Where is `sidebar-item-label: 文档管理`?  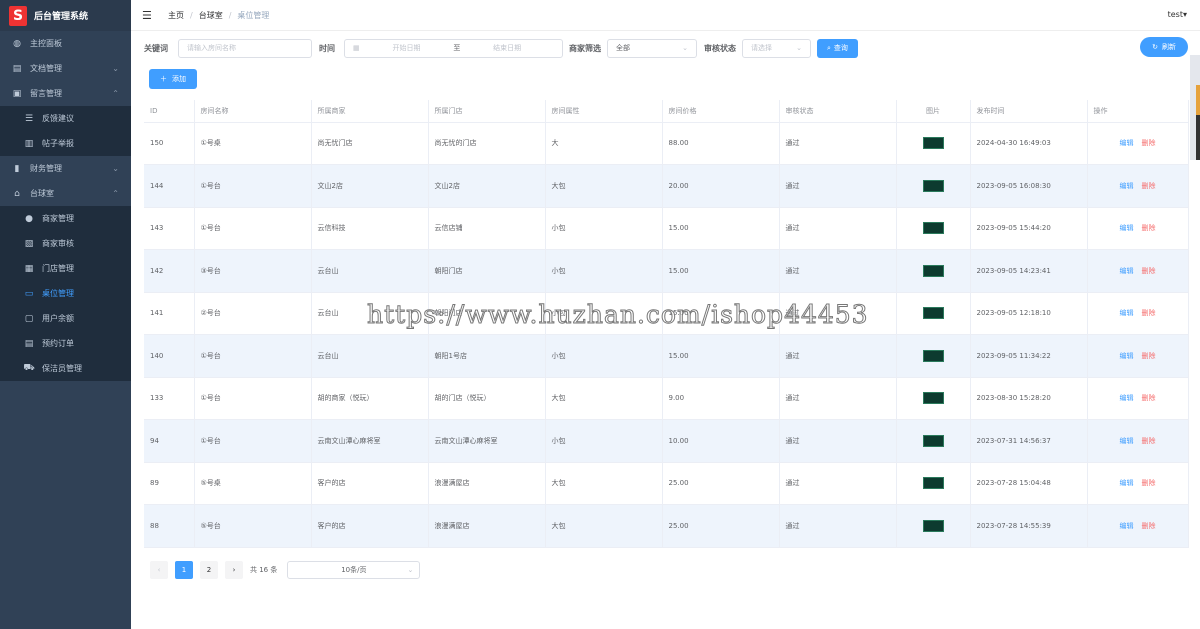 sidebar-item-label: 文档管理 is located at coordinates (46, 68).